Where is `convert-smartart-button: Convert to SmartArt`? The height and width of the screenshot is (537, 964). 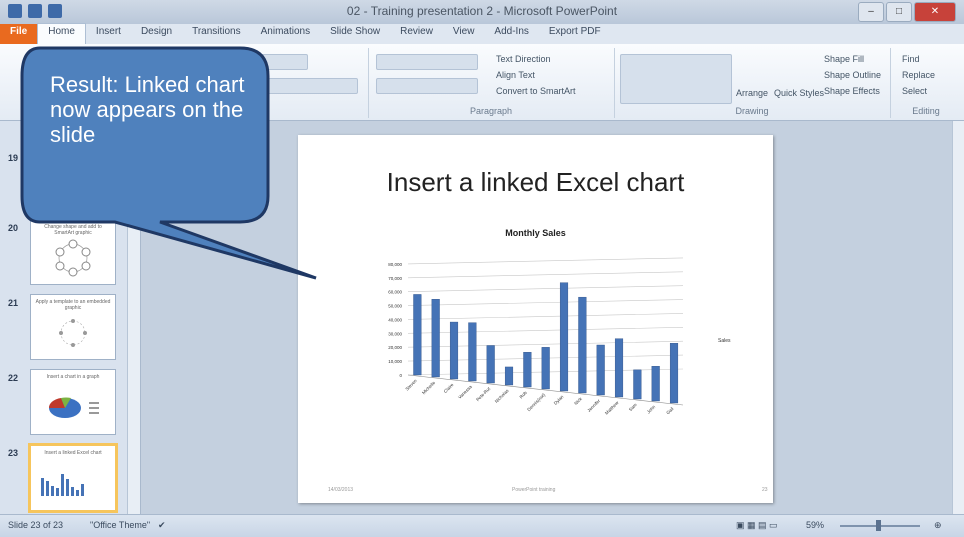 convert-smartart-button: Convert to SmartArt is located at coordinates (536, 91).